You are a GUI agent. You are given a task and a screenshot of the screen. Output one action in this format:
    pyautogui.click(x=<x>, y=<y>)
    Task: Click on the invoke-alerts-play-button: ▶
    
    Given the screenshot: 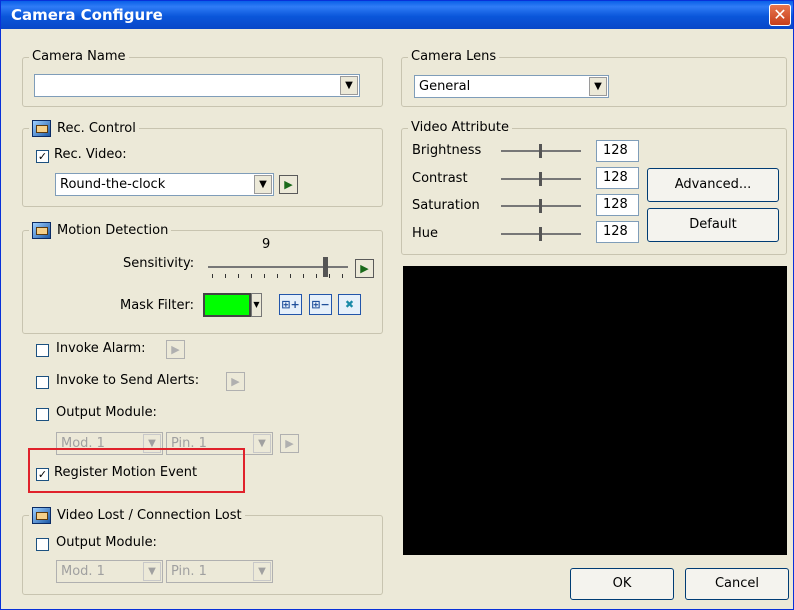 What is the action you would take?
    pyautogui.click(x=235, y=381)
    